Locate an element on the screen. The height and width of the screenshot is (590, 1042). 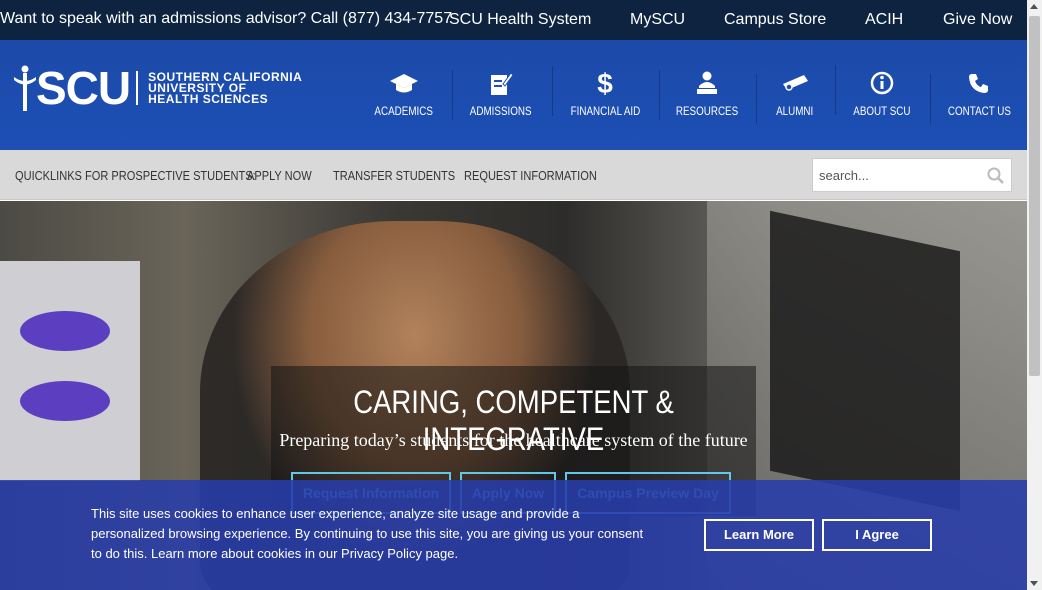
toplink-acih: ACIH is located at coordinates (884, 20).